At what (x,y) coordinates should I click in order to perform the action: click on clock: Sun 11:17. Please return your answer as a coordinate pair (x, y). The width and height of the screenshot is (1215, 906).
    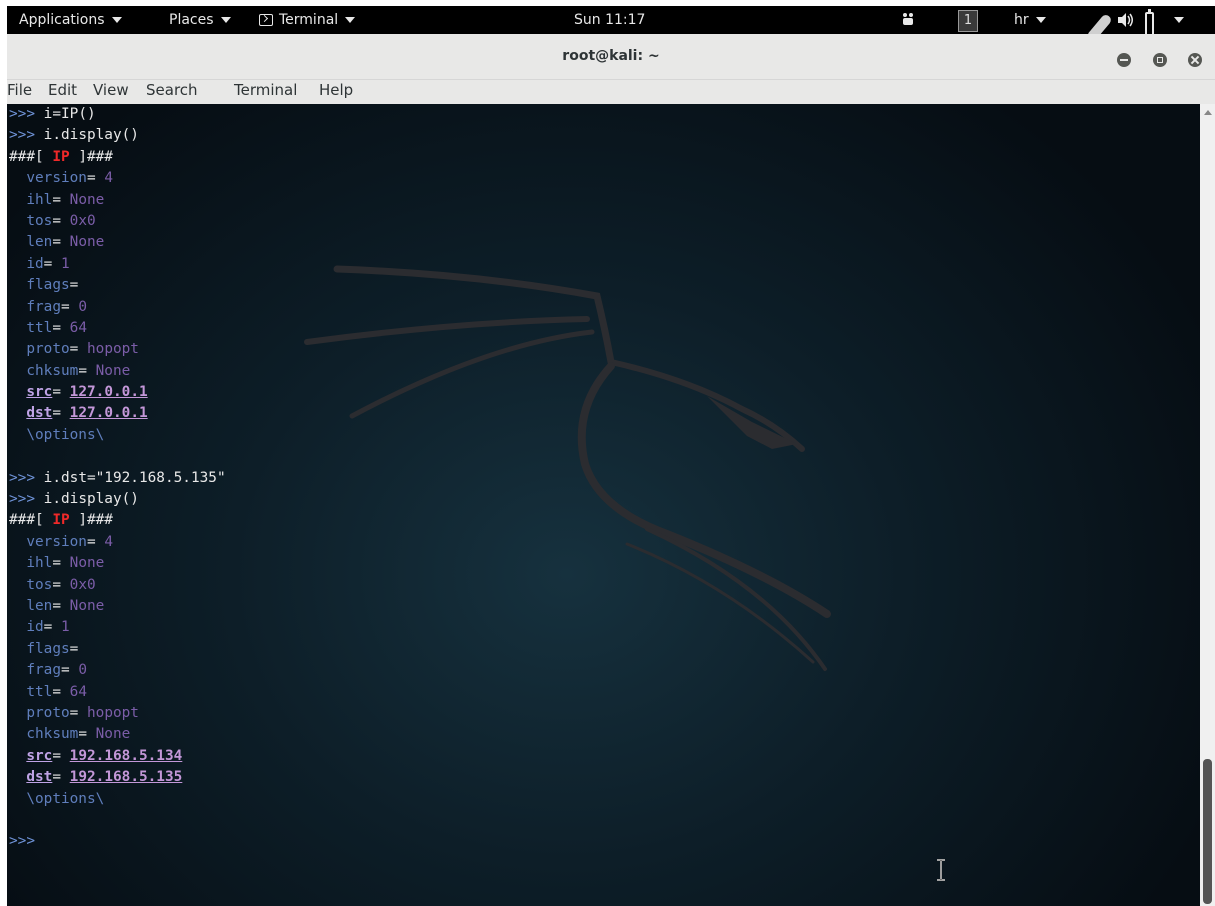
    Looking at the image, I should click on (609, 20).